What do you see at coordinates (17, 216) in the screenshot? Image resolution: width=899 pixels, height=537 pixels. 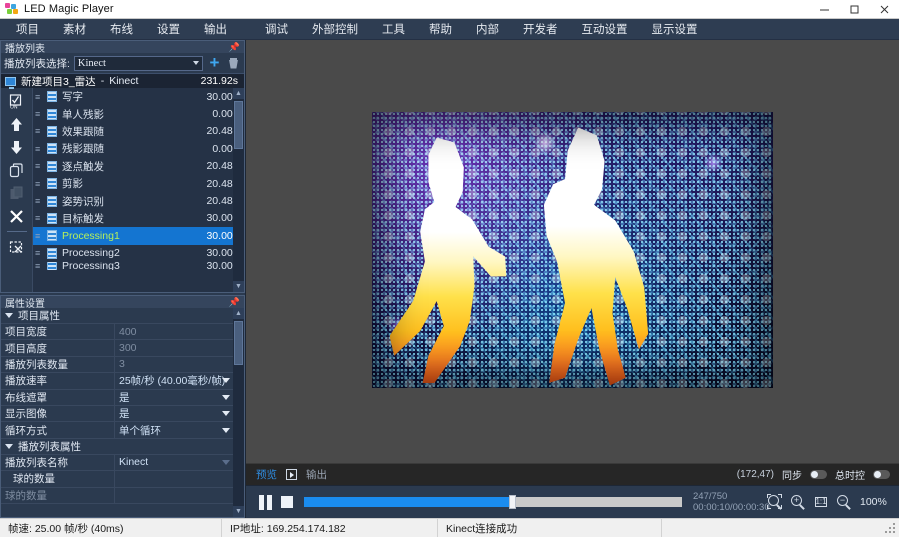 I see `delete-icon` at bounding box center [17, 216].